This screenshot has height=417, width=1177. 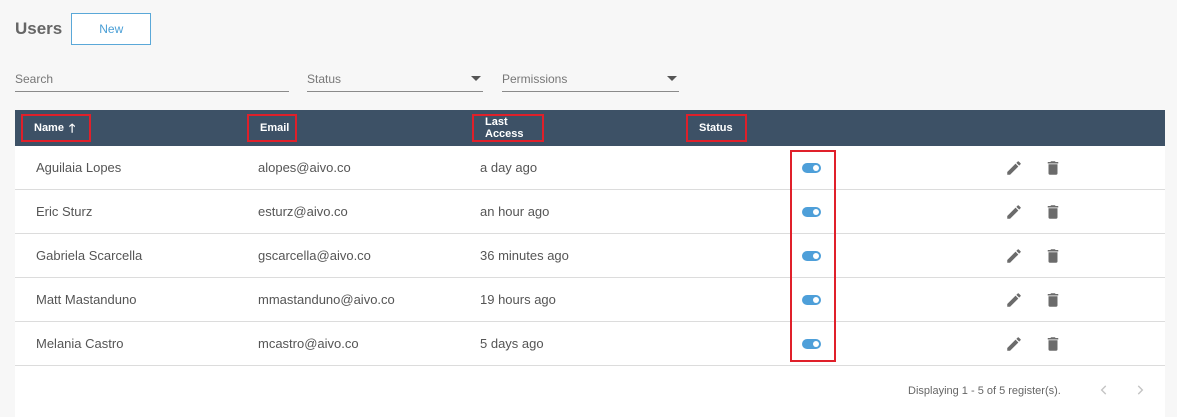 I want to click on page-header: Users New, so click(x=83, y=29).